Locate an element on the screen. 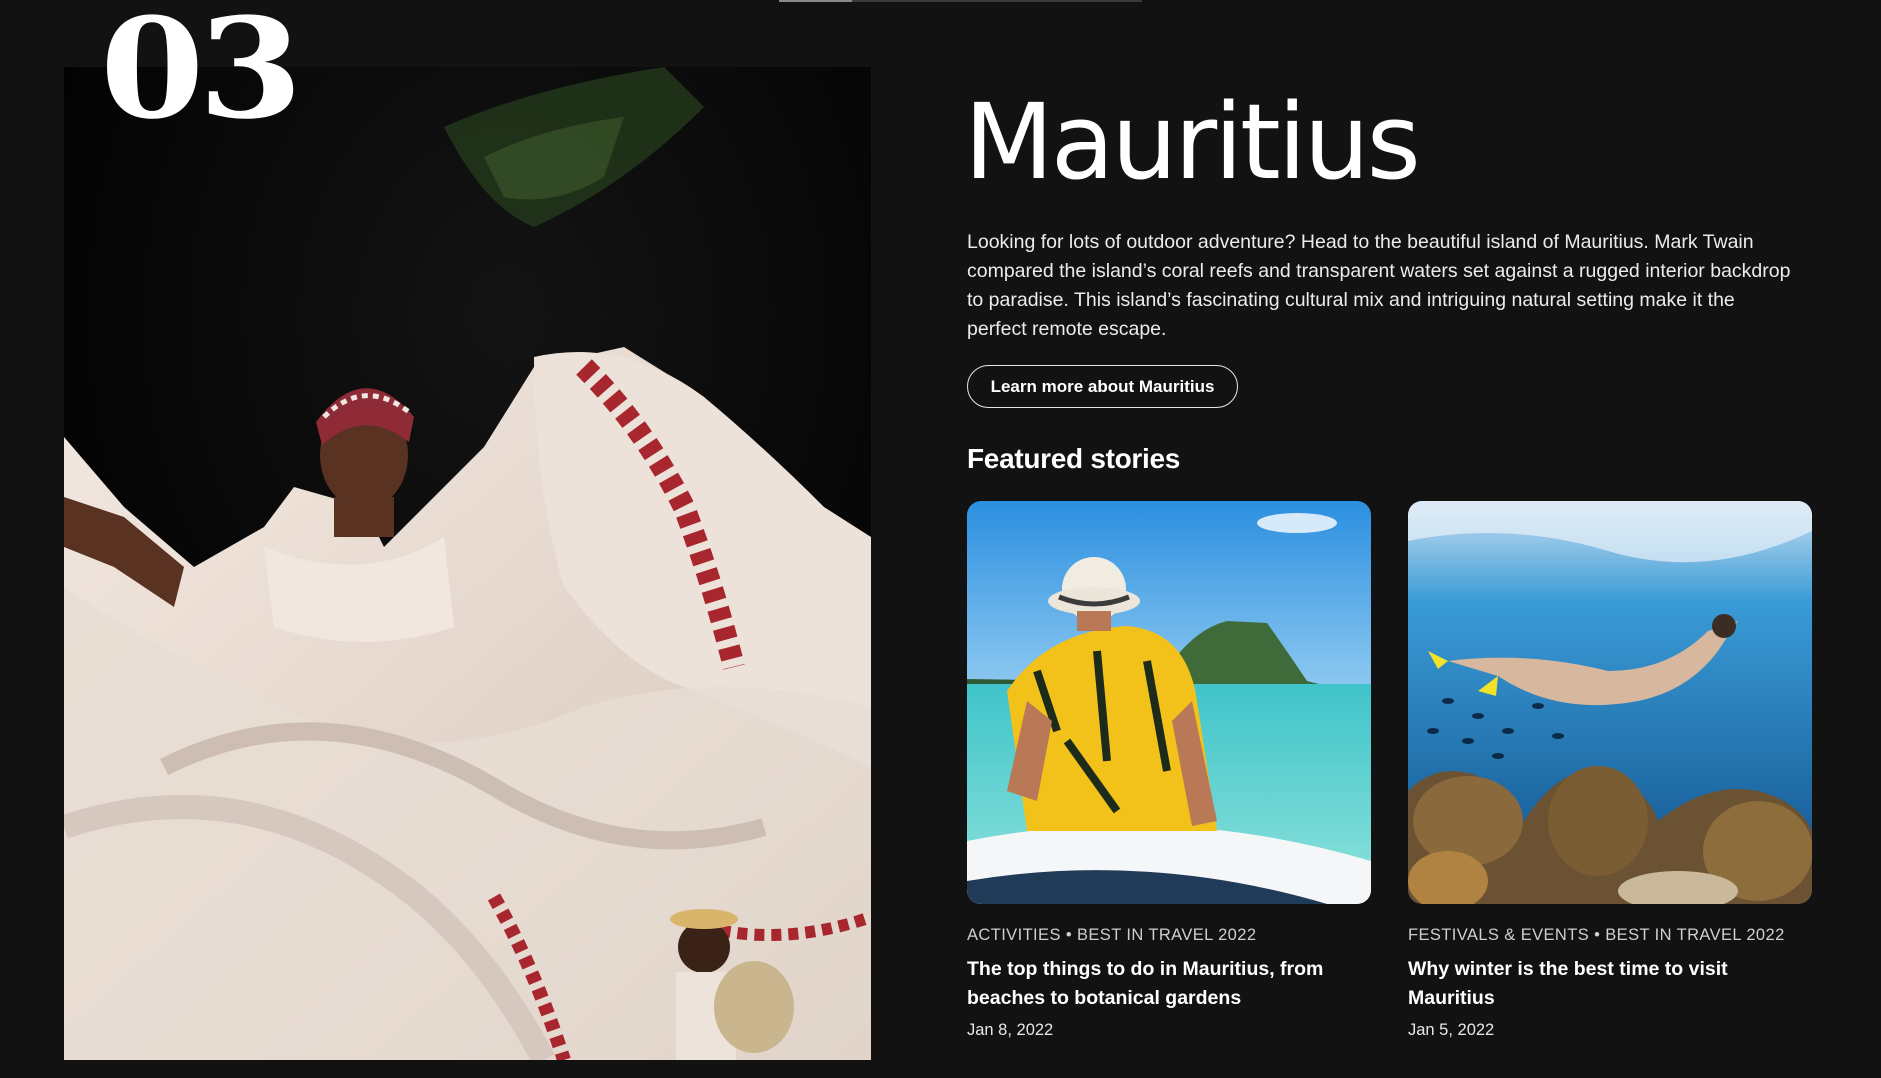 The image size is (1881, 1078). learn-more-button: Learn more about Mauritius is located at coordinates (1102, 386).